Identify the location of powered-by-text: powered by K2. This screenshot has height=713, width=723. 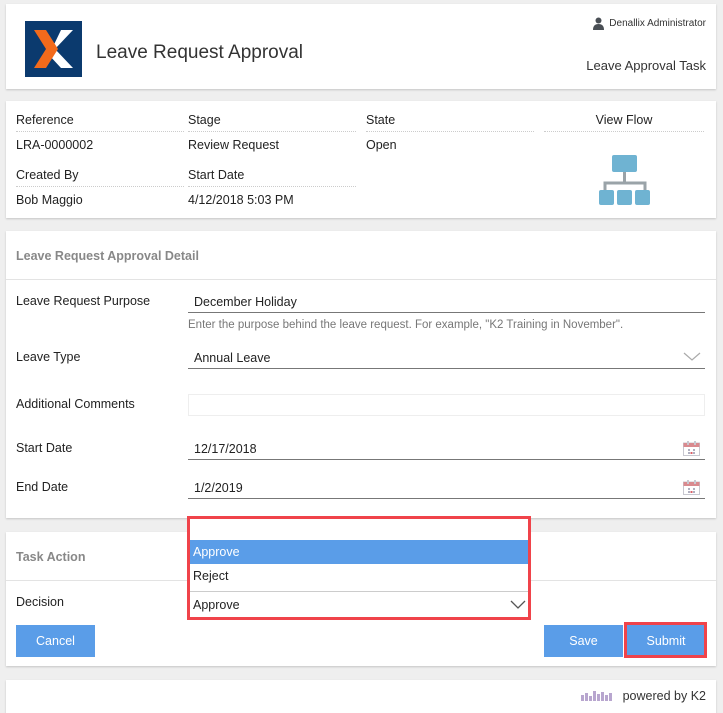
(664, 696).